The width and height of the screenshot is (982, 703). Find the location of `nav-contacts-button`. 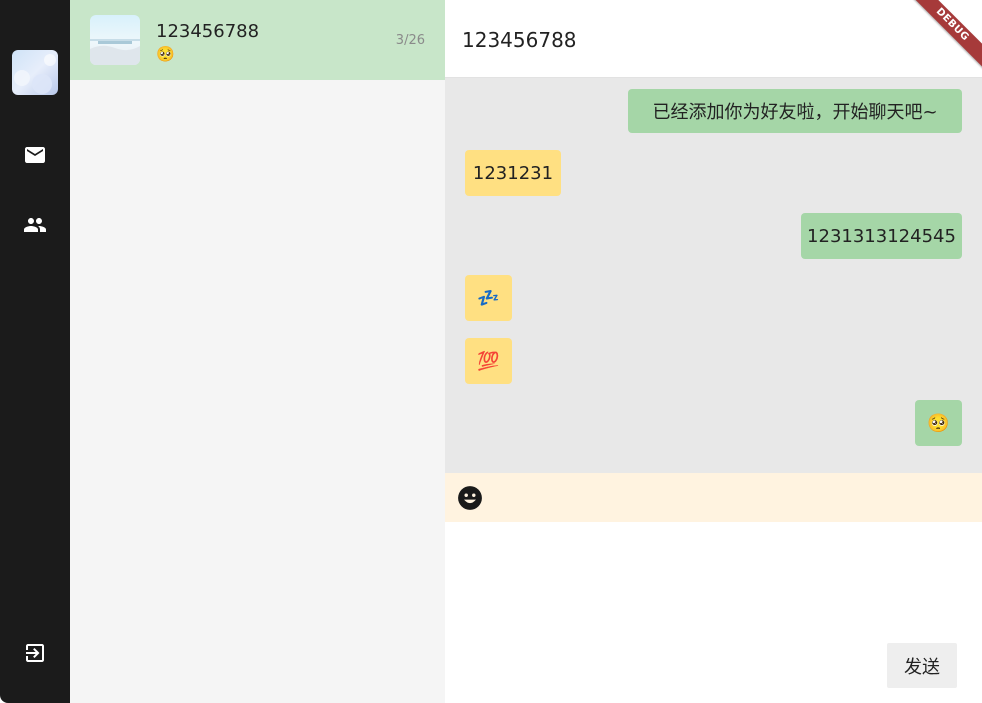

nav-contacts-button is located at coordinates (35, 225).